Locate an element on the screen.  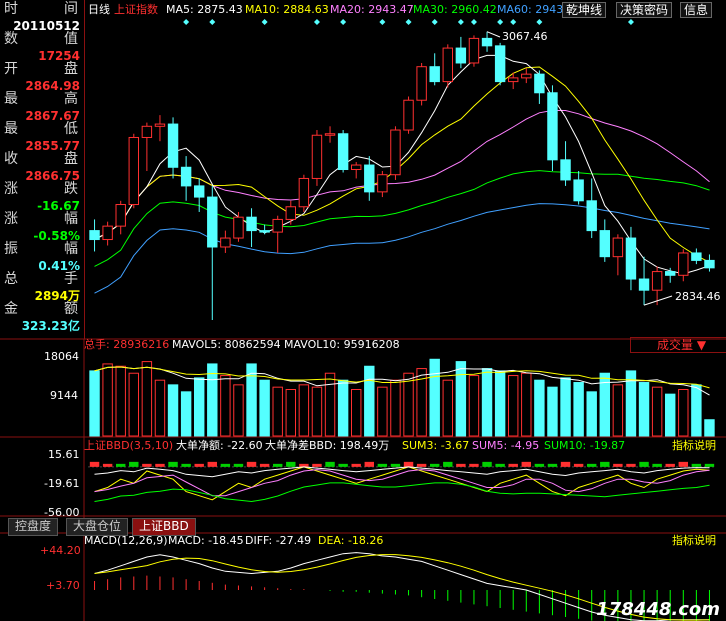
volume-axis-top: 18064 is located at coordinates (61, 356).